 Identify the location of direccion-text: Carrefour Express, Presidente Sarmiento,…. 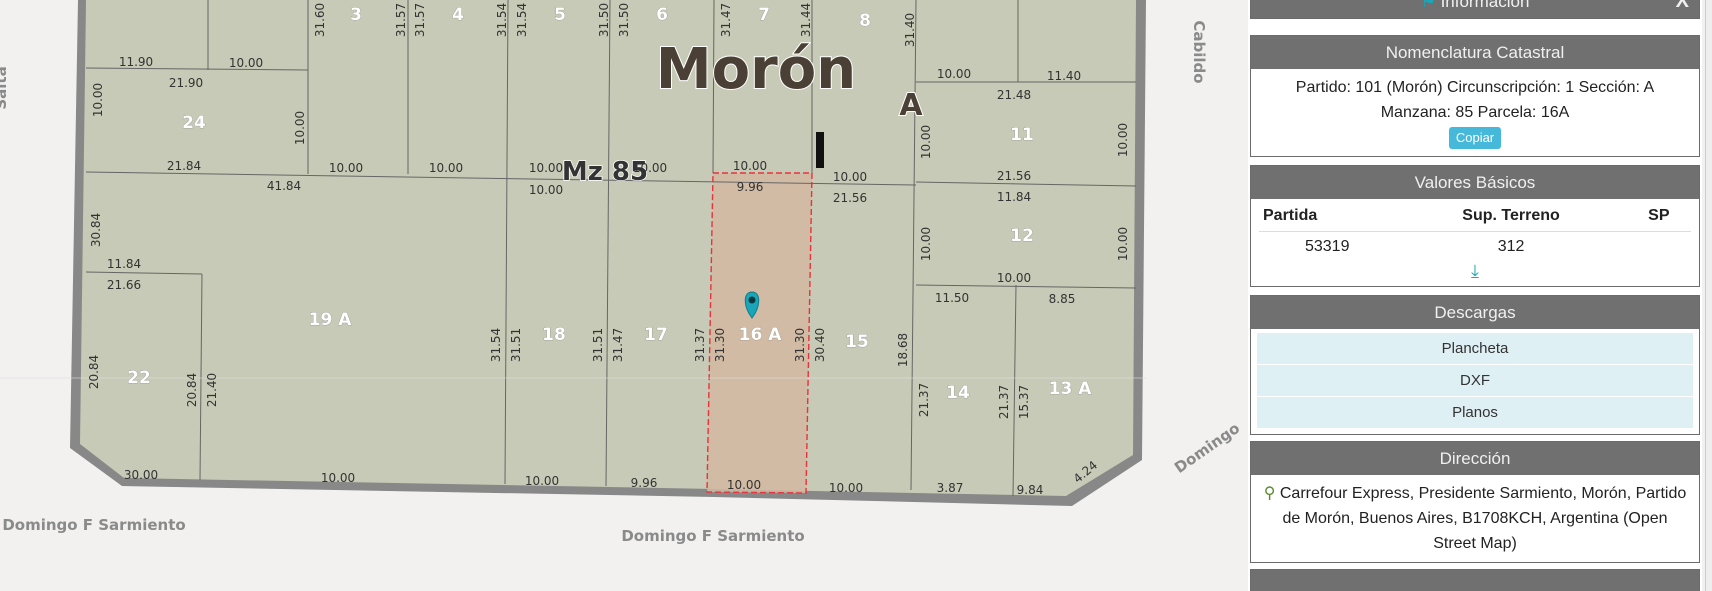
(1483, 518).